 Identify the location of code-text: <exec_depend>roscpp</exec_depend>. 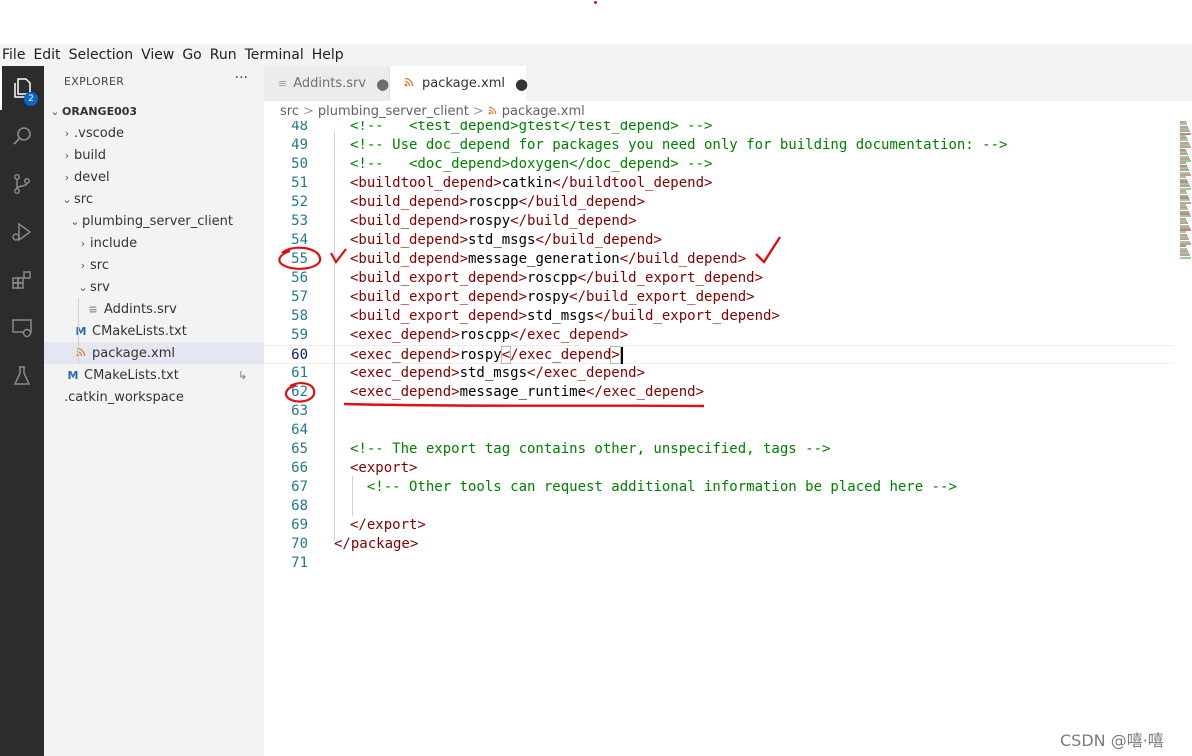
(489, 335).